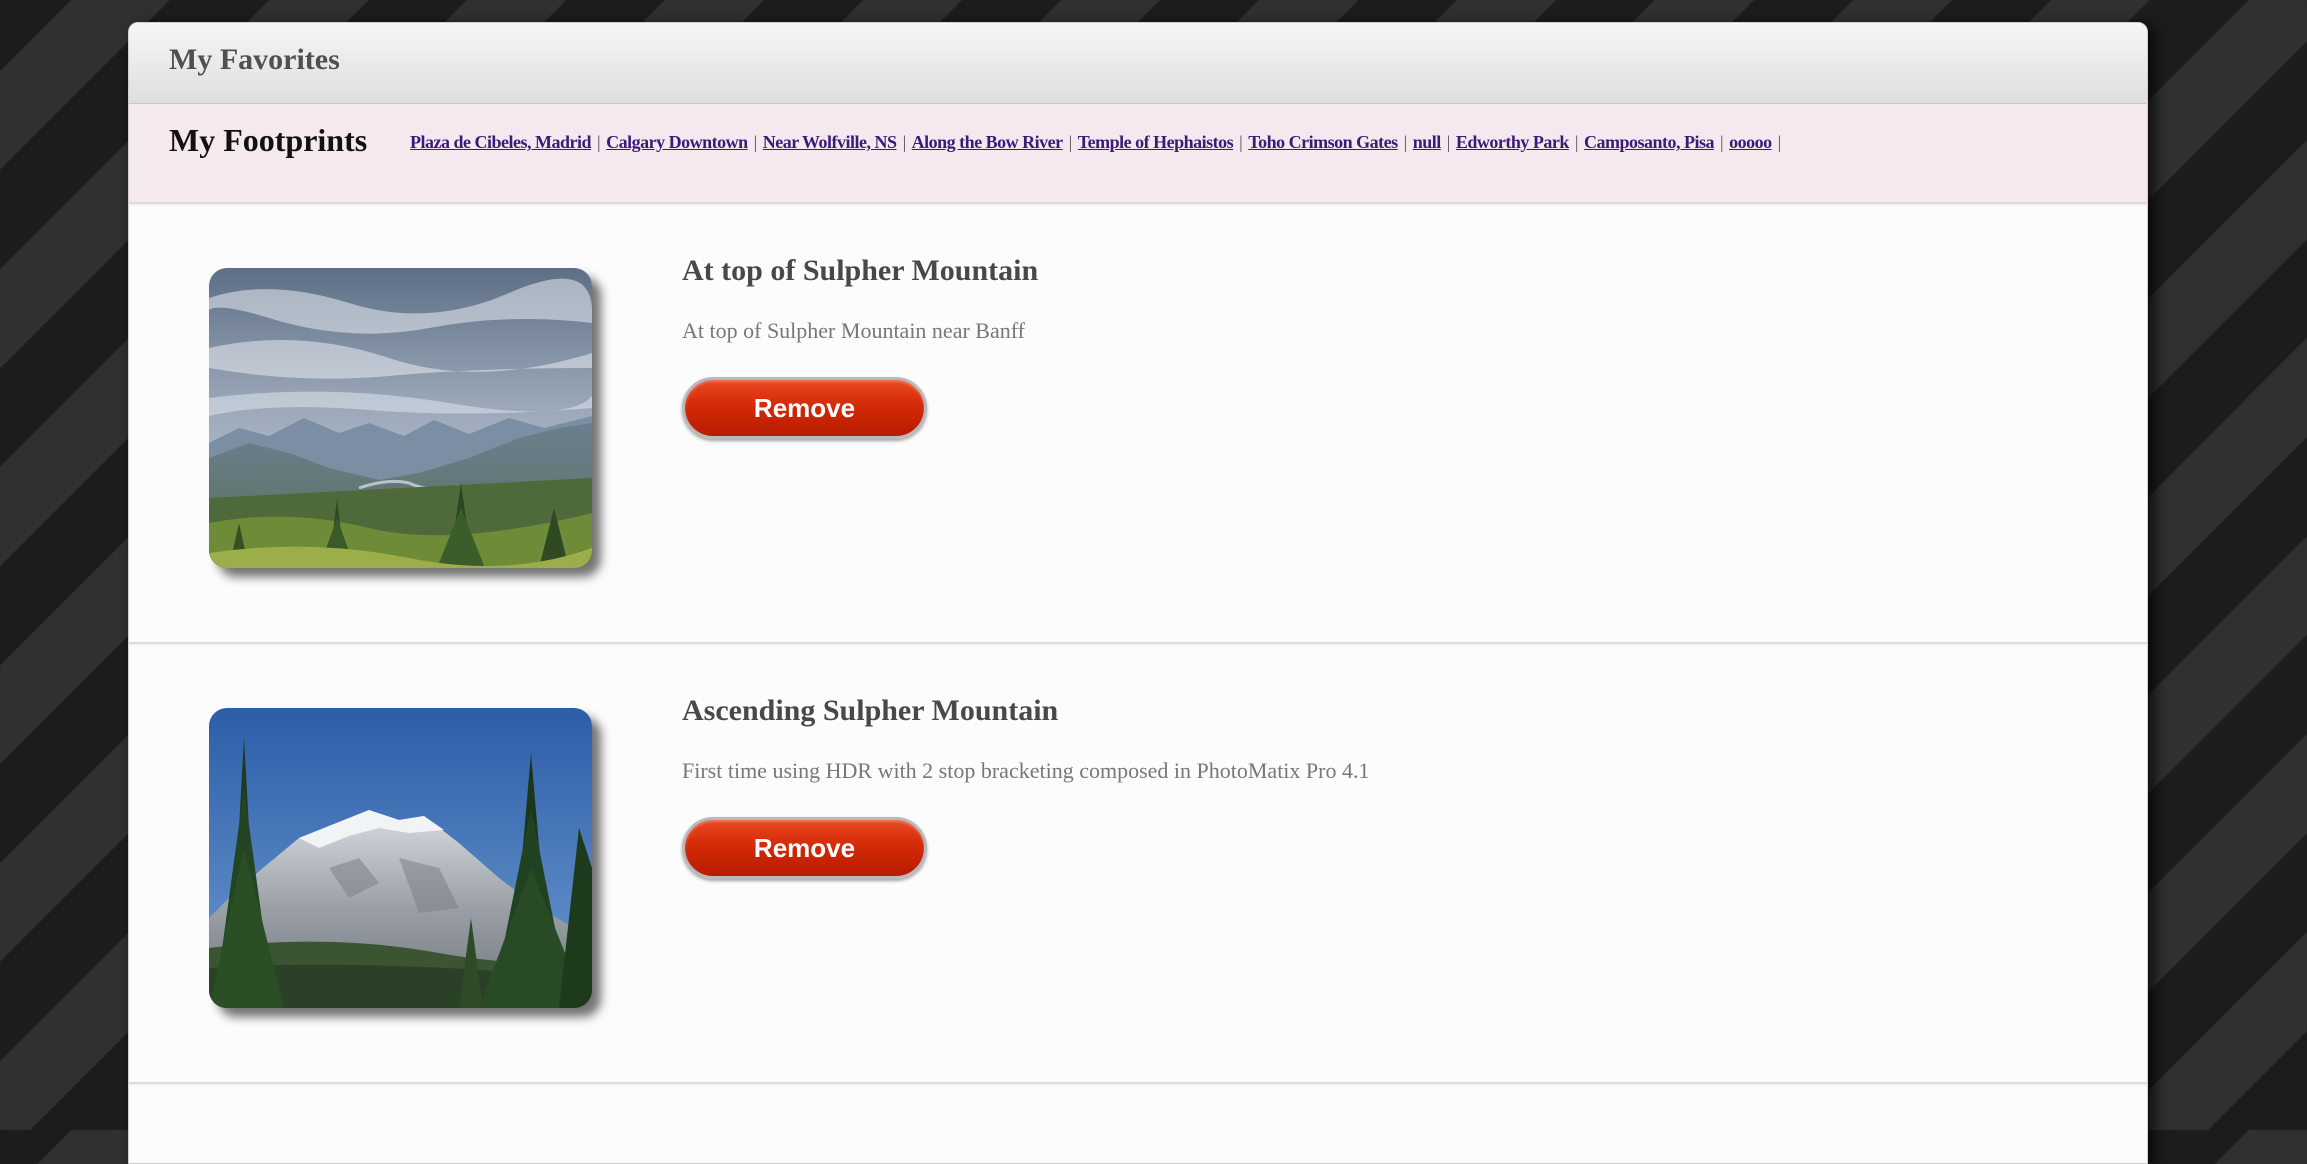  Describe the element at coordinates (1156, 142) in the screenshot. I see `footprint-link: Temple of Hephaistos` at that location.